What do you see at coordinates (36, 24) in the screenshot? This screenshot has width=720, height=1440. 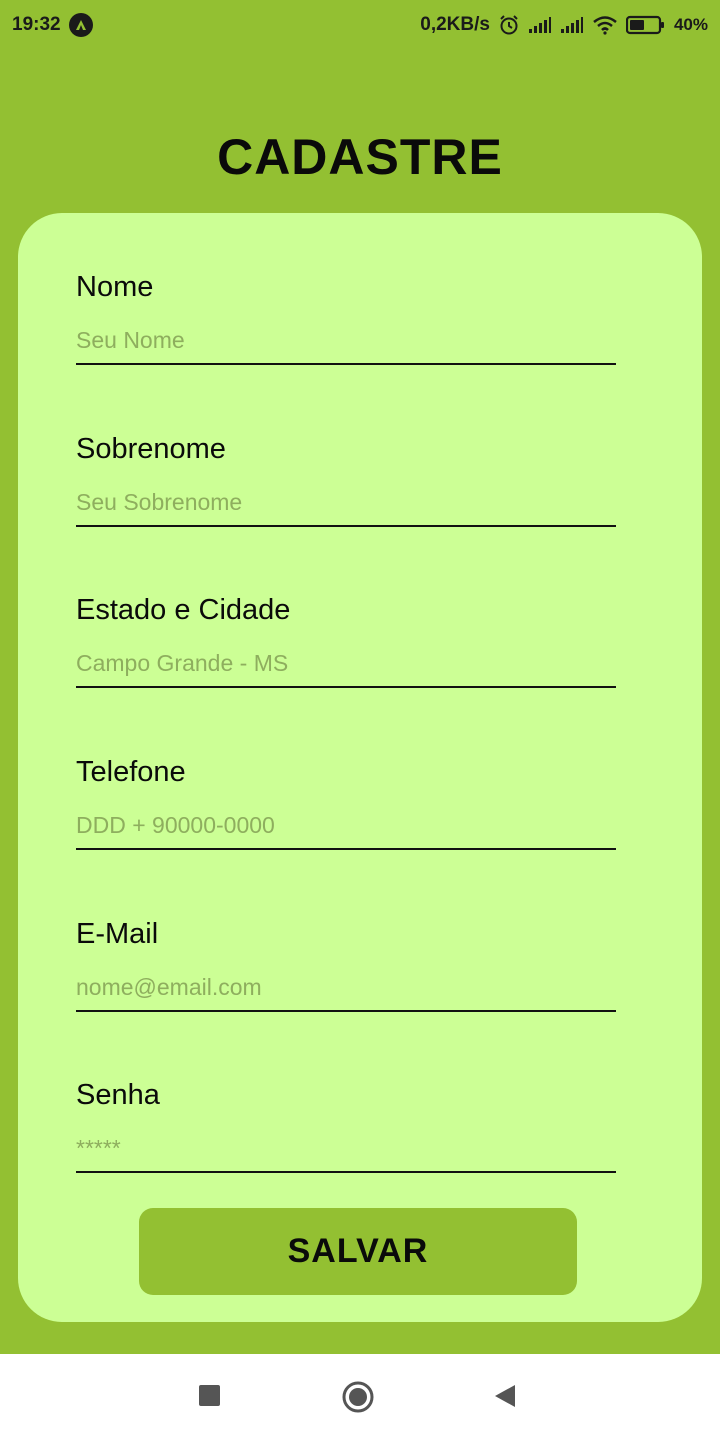 I see `status-time: 19:32` at bounding box center [36, 24].